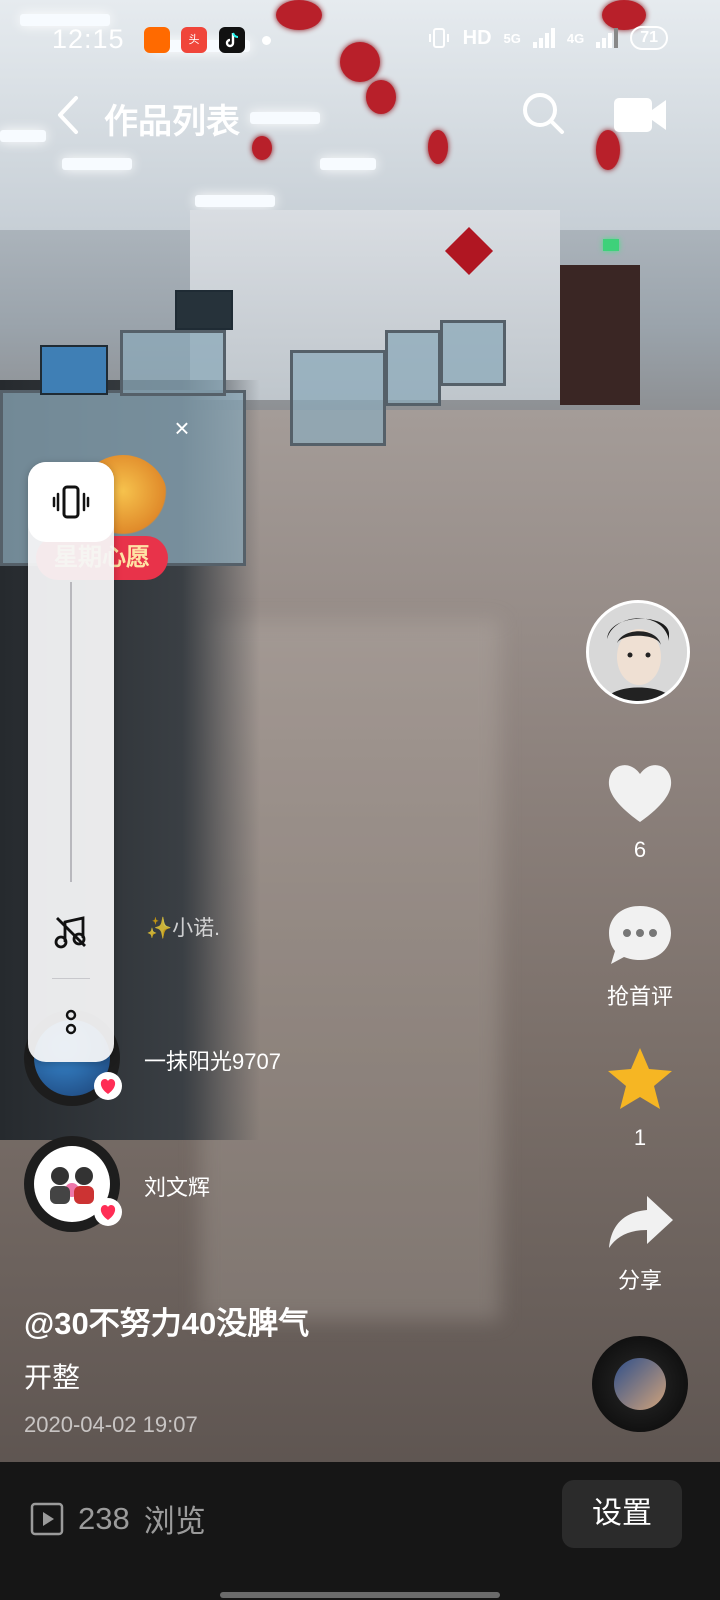 The width and height of the screenshot is (720, 1600). Describe the element at coordinates (47, 1518) in the screenshot. I see `play-icon` at that location.